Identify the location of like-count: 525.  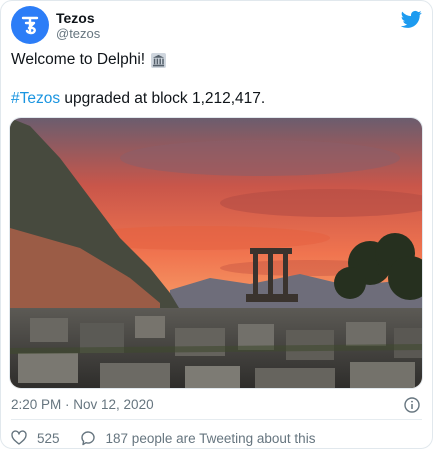
(48, 438).